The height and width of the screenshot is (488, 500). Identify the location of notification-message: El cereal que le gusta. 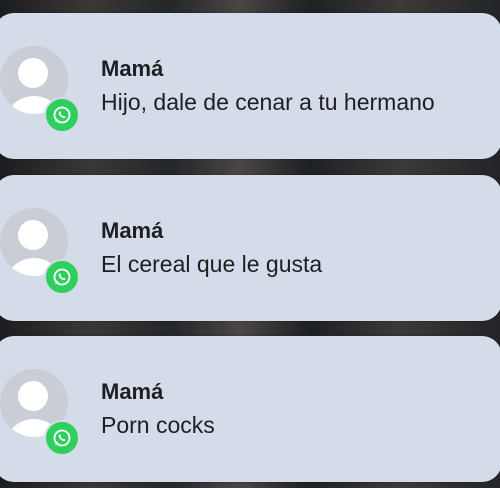
(212, 264).